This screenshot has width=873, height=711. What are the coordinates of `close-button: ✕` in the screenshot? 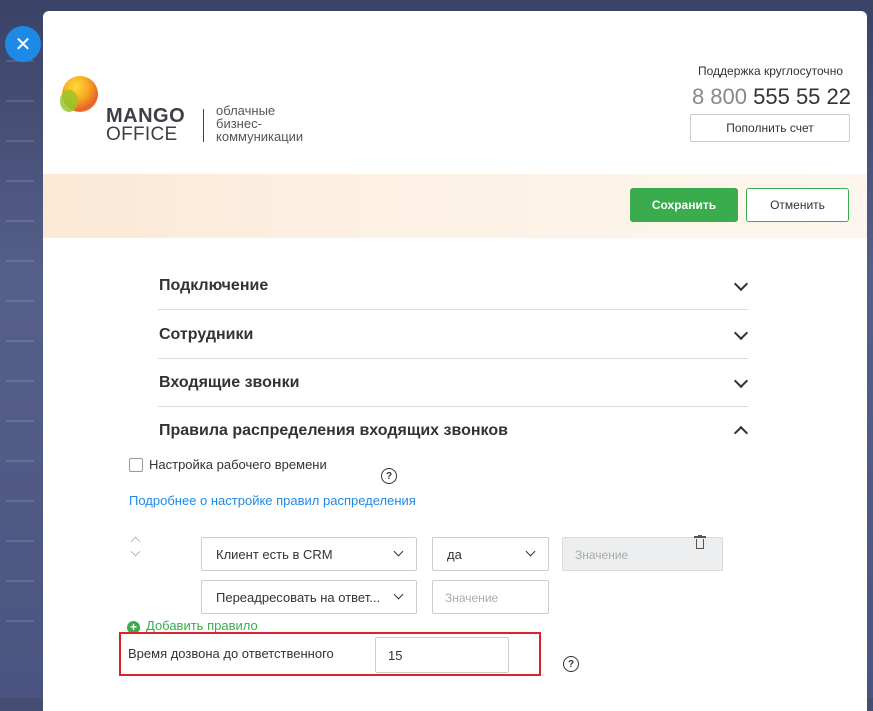 It's located at (23, 44).